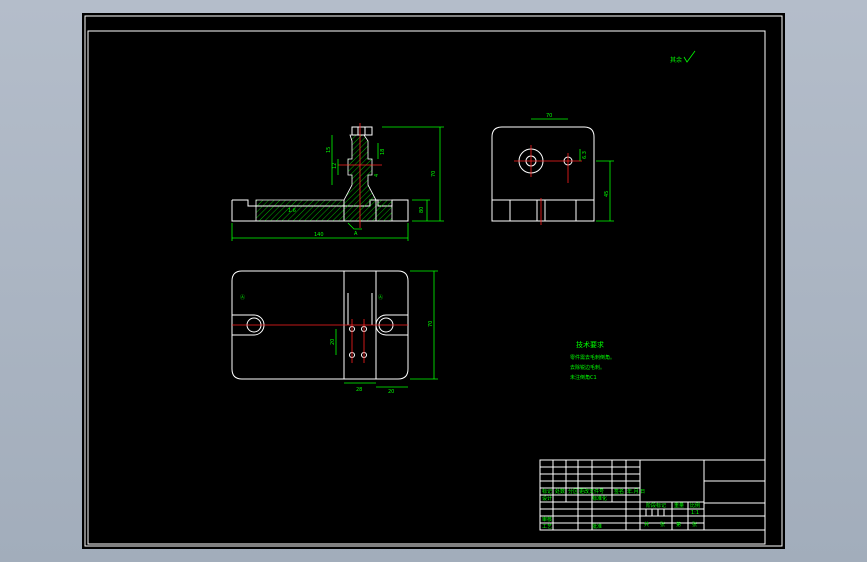 The width and height of the screenshot is (867, 562). Describe the element at coordinates (377, 175) in the screenshot. I see `front-dim-gap: 4` at that location.